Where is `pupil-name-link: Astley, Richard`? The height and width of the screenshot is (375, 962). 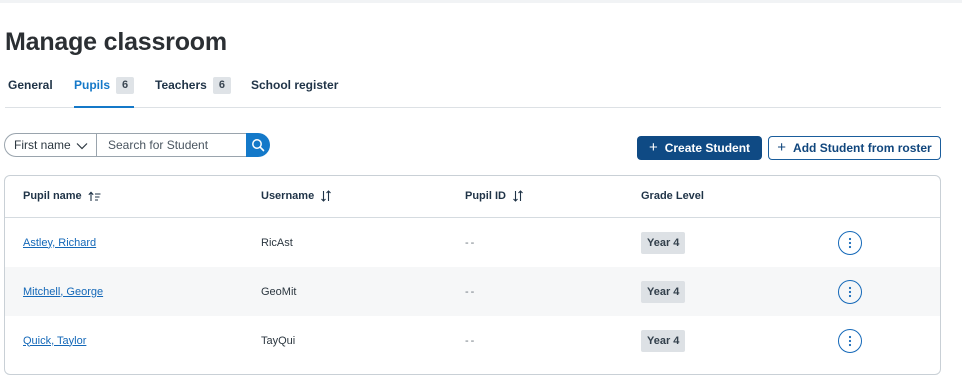
pupil-name-link: Astley, Richard is located at coordinates (59, 243).